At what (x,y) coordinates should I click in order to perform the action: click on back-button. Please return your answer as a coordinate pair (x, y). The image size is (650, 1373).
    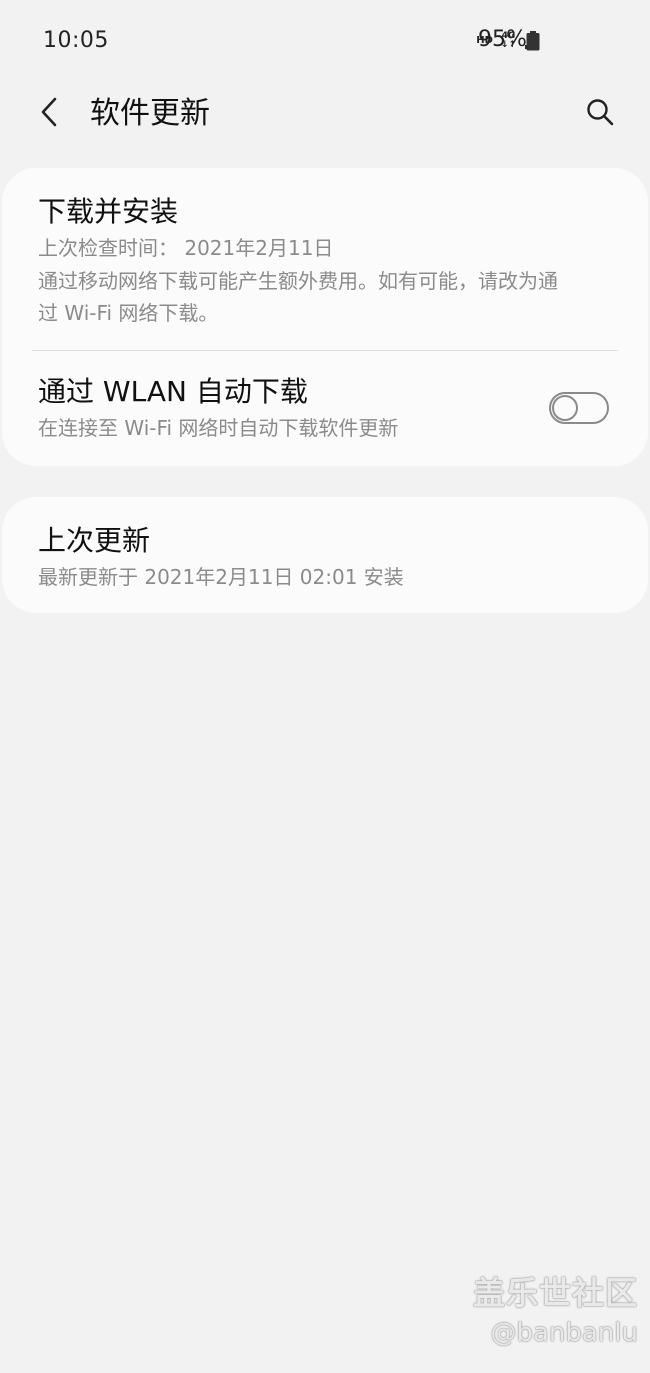
    Looking at the image, I should click on (50, 114).